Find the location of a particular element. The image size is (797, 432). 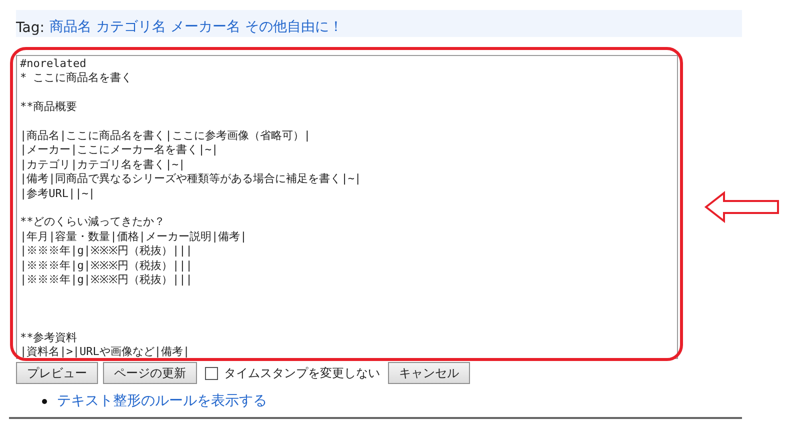

tag-value: 商品名 カテゴリ名 メーカー名 その他自由に！ is located at coordinates (196, 27).